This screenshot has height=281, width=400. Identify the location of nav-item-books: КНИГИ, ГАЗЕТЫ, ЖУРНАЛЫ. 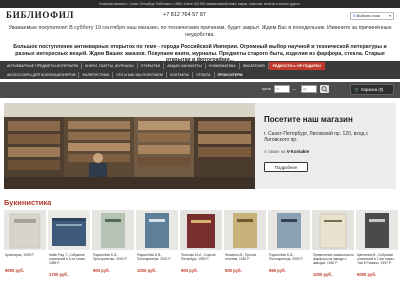
(110, 65).